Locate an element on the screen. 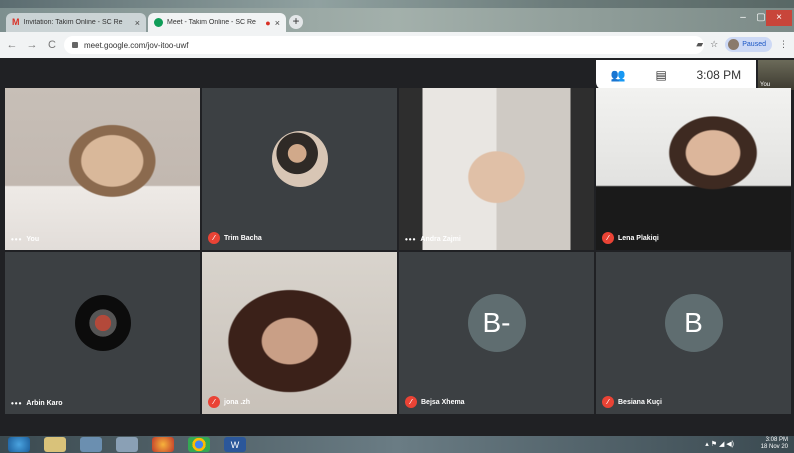 This screenshot has height=453, width=794. toolbar-right: ▰ ☆ Paused ⋮ is located at coordinates (742, 44).